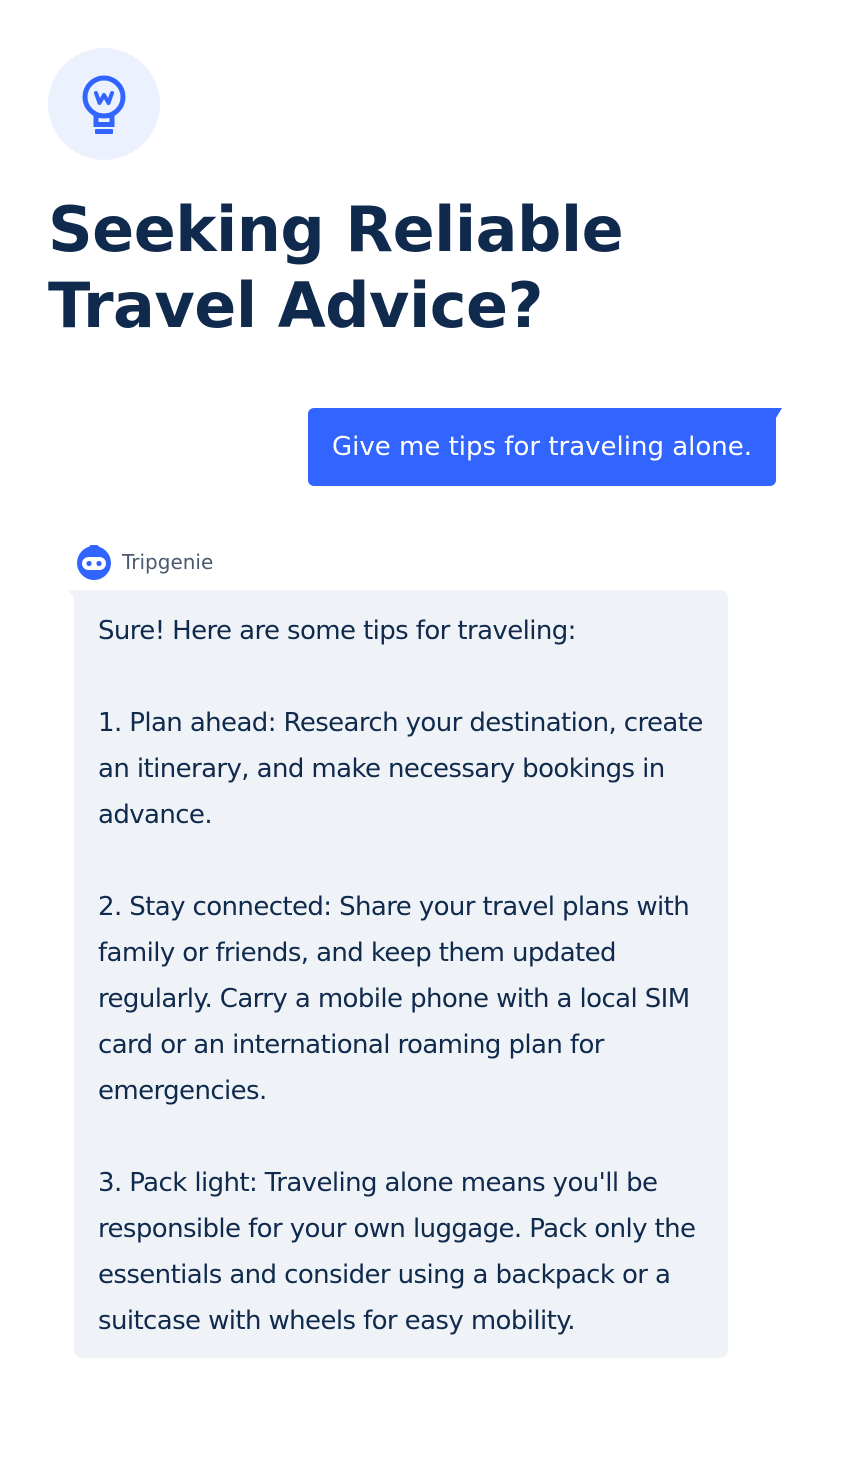 The width and height of the screenshot is (850, 1480). I want to click on bot-name: Tripgenie, so click(168, 562).